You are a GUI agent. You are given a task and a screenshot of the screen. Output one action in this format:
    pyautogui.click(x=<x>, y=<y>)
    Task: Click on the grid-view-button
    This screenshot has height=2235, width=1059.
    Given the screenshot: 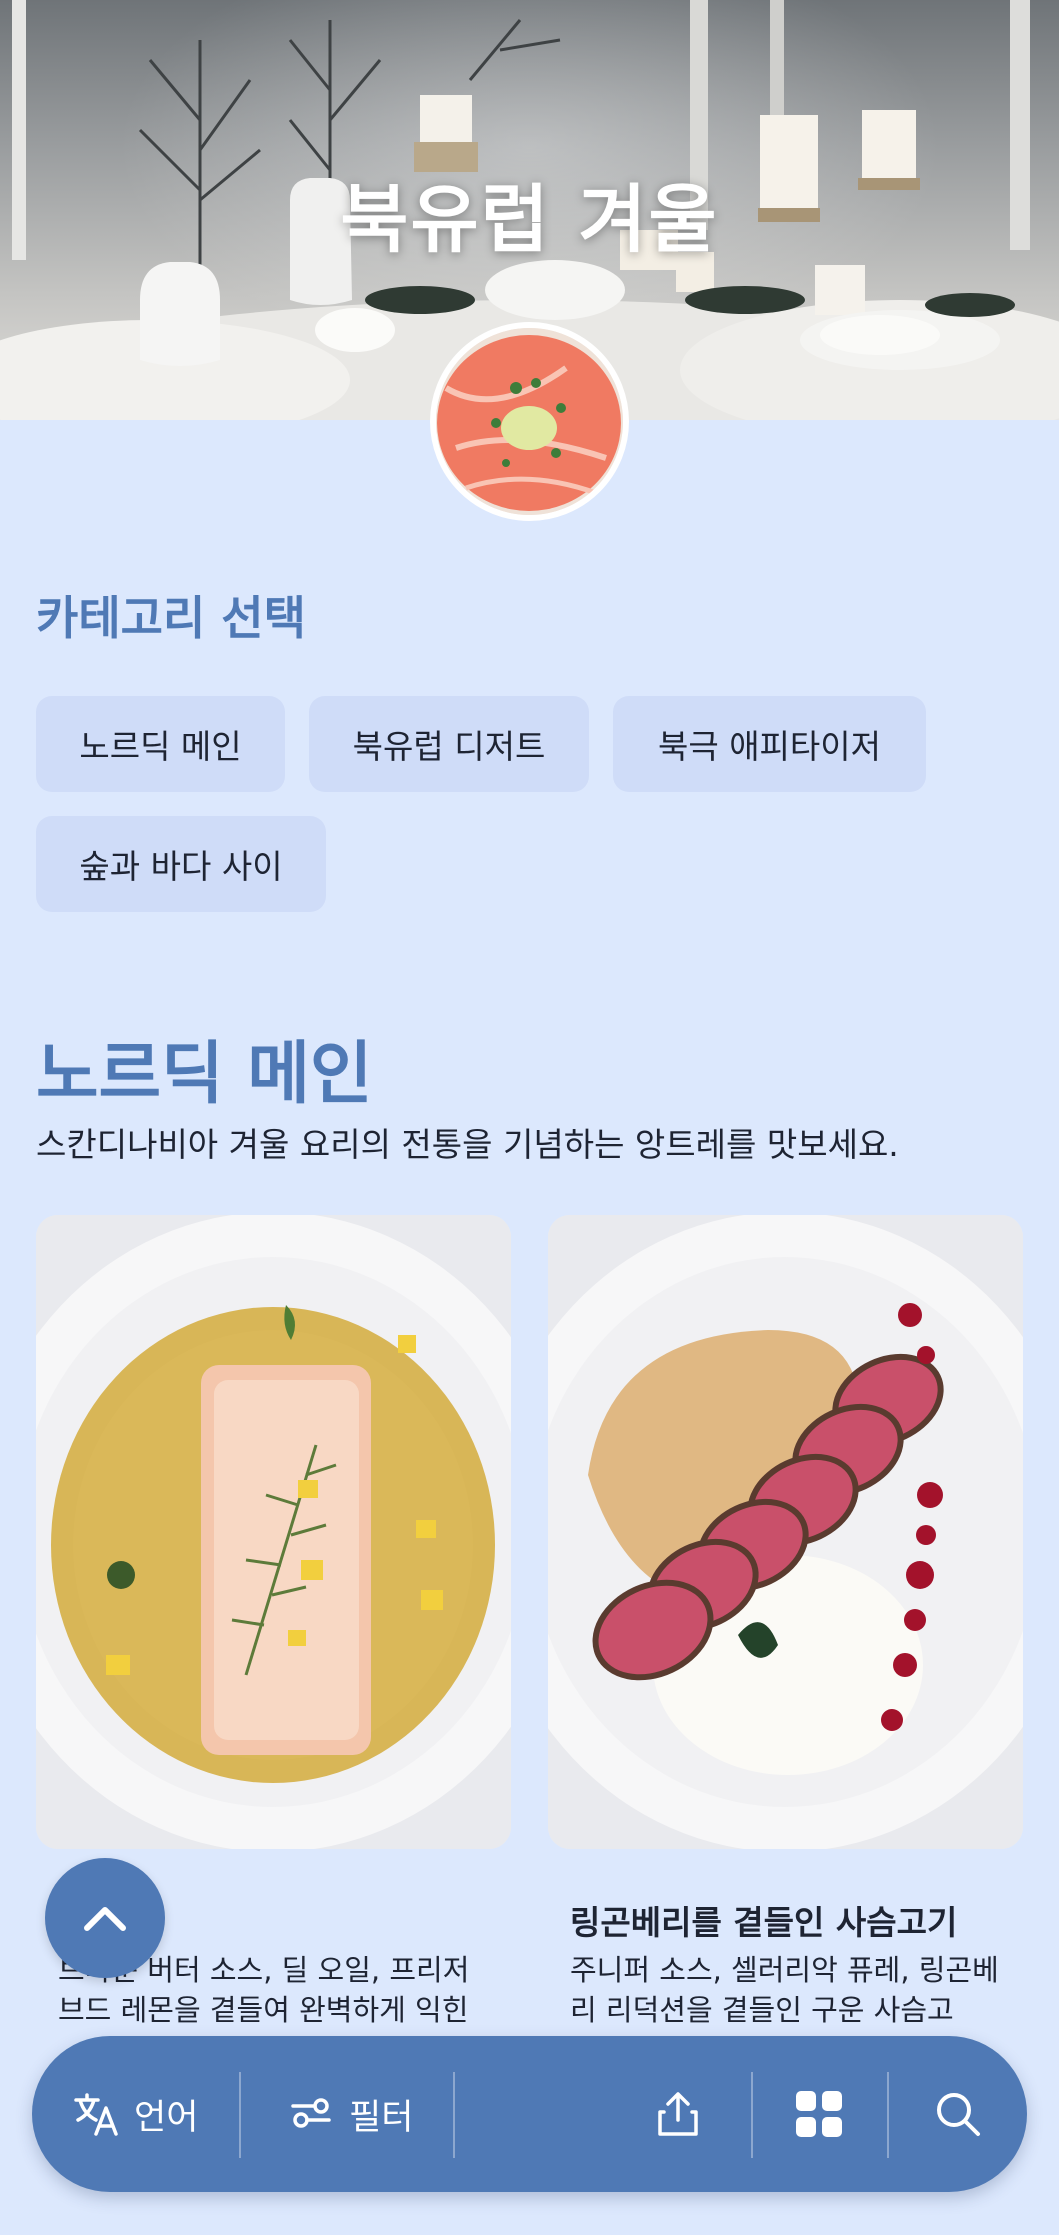 What is the action you would take?
    pyautogui.click(x=819, y=2114)
    